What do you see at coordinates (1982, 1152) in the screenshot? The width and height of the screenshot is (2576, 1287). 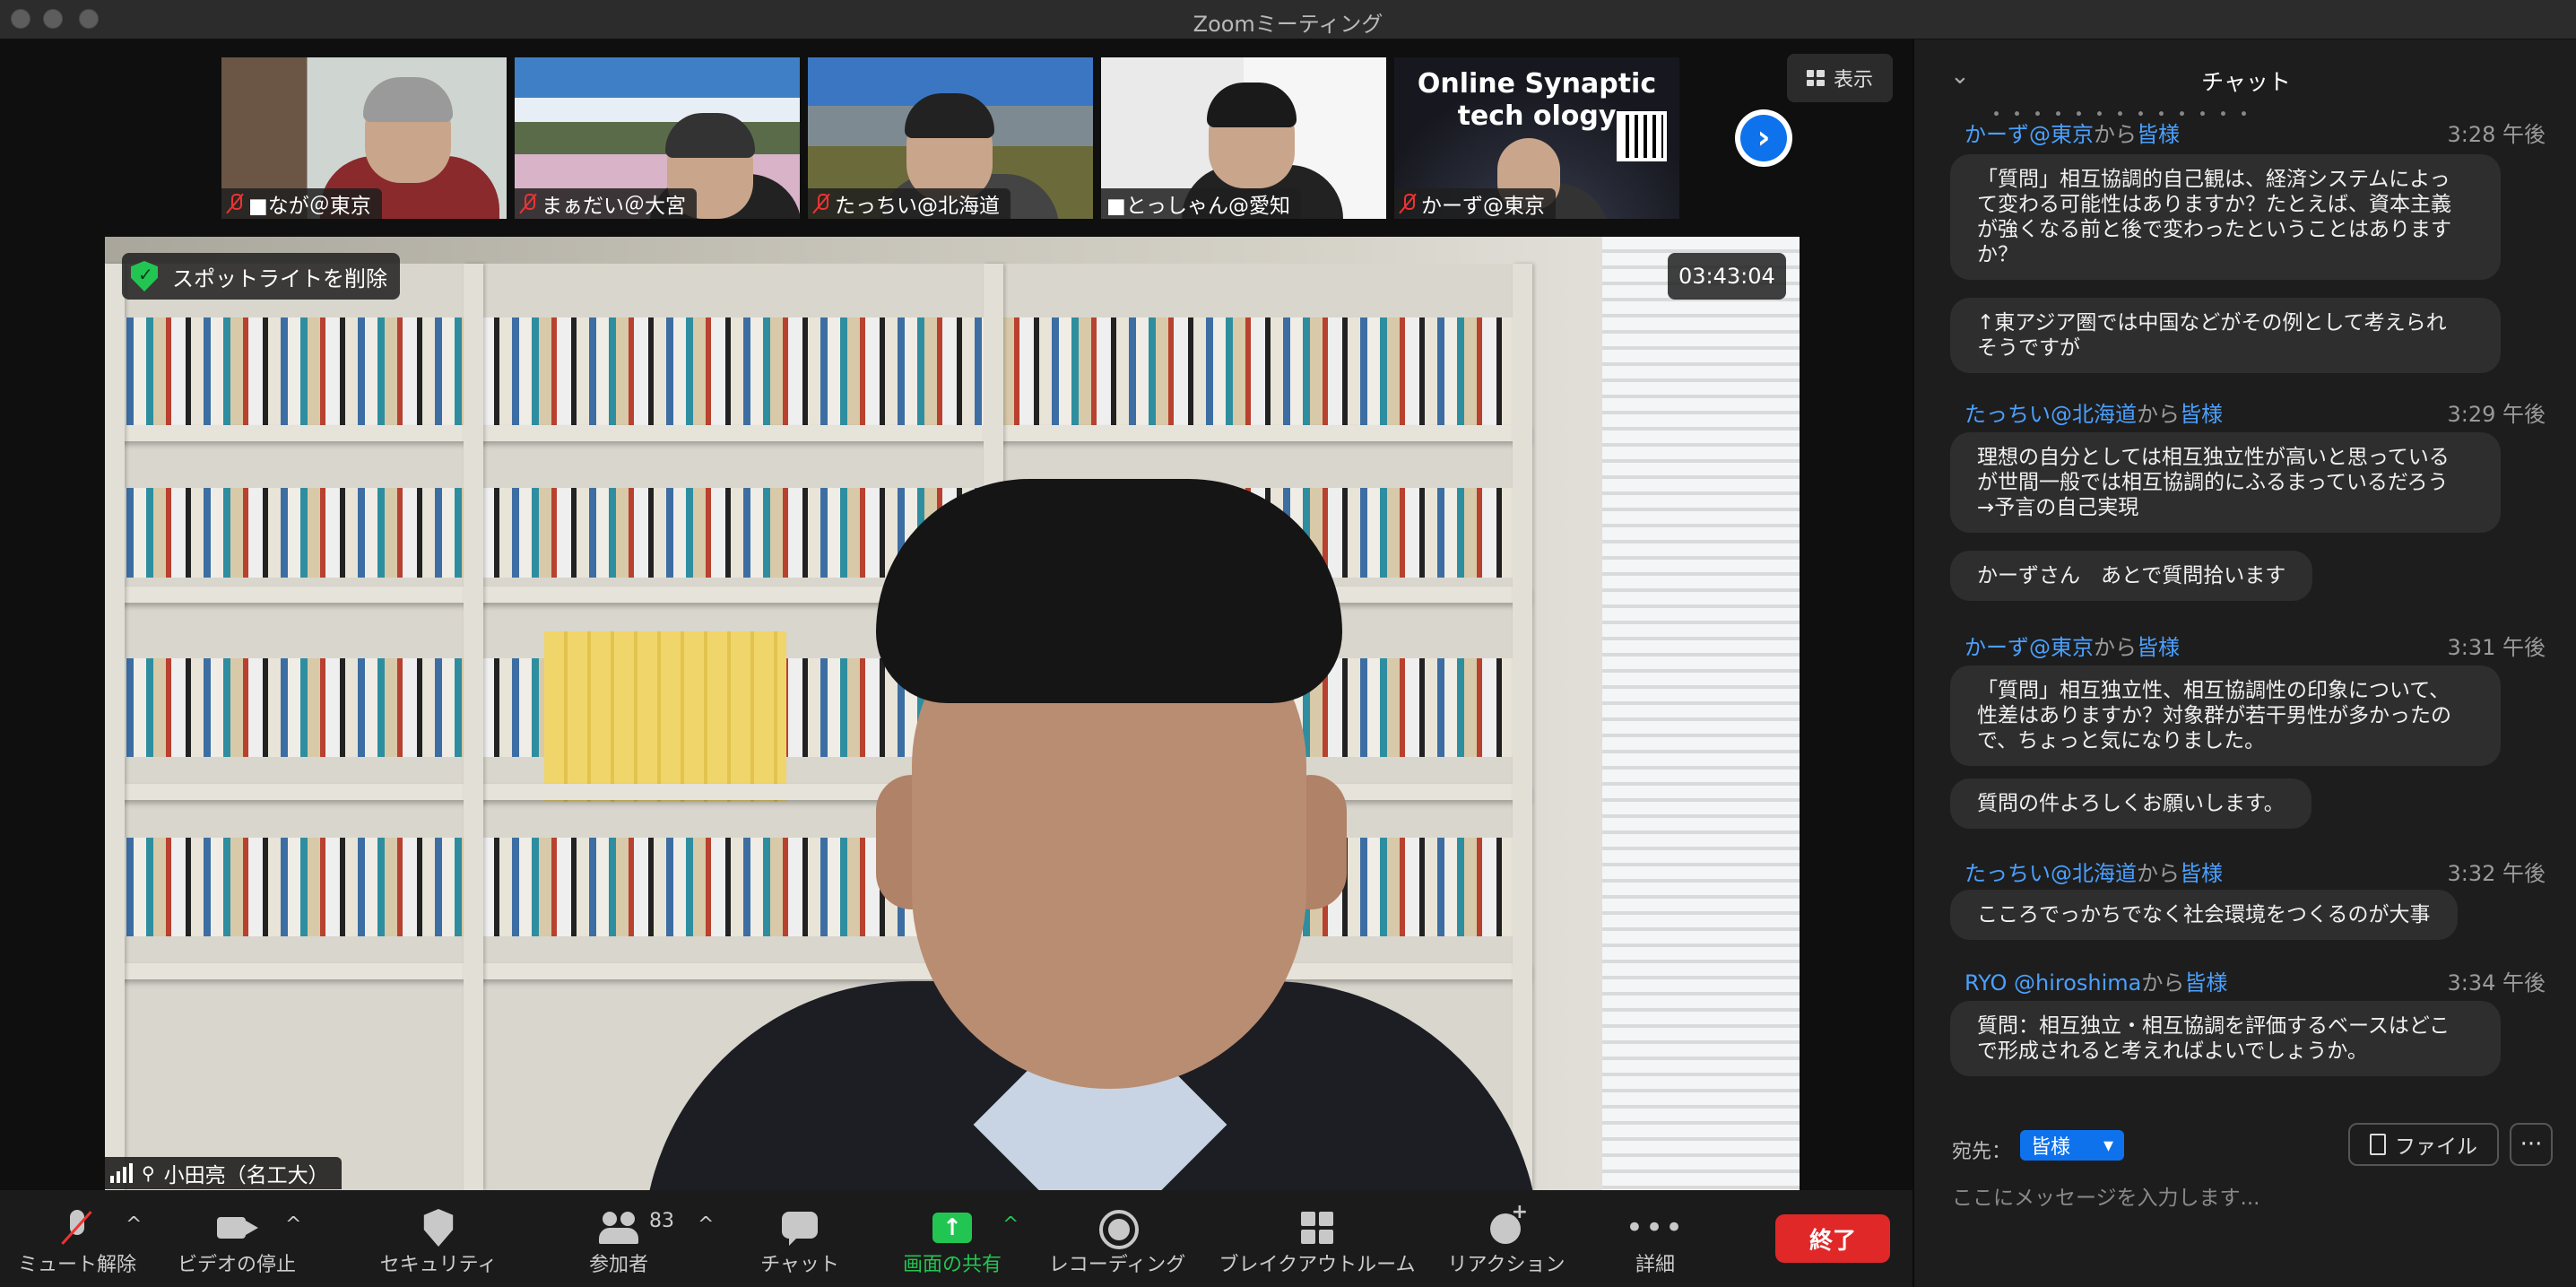 I see `recipient-label: 宛先：` at bounding box center [1982, 1152].